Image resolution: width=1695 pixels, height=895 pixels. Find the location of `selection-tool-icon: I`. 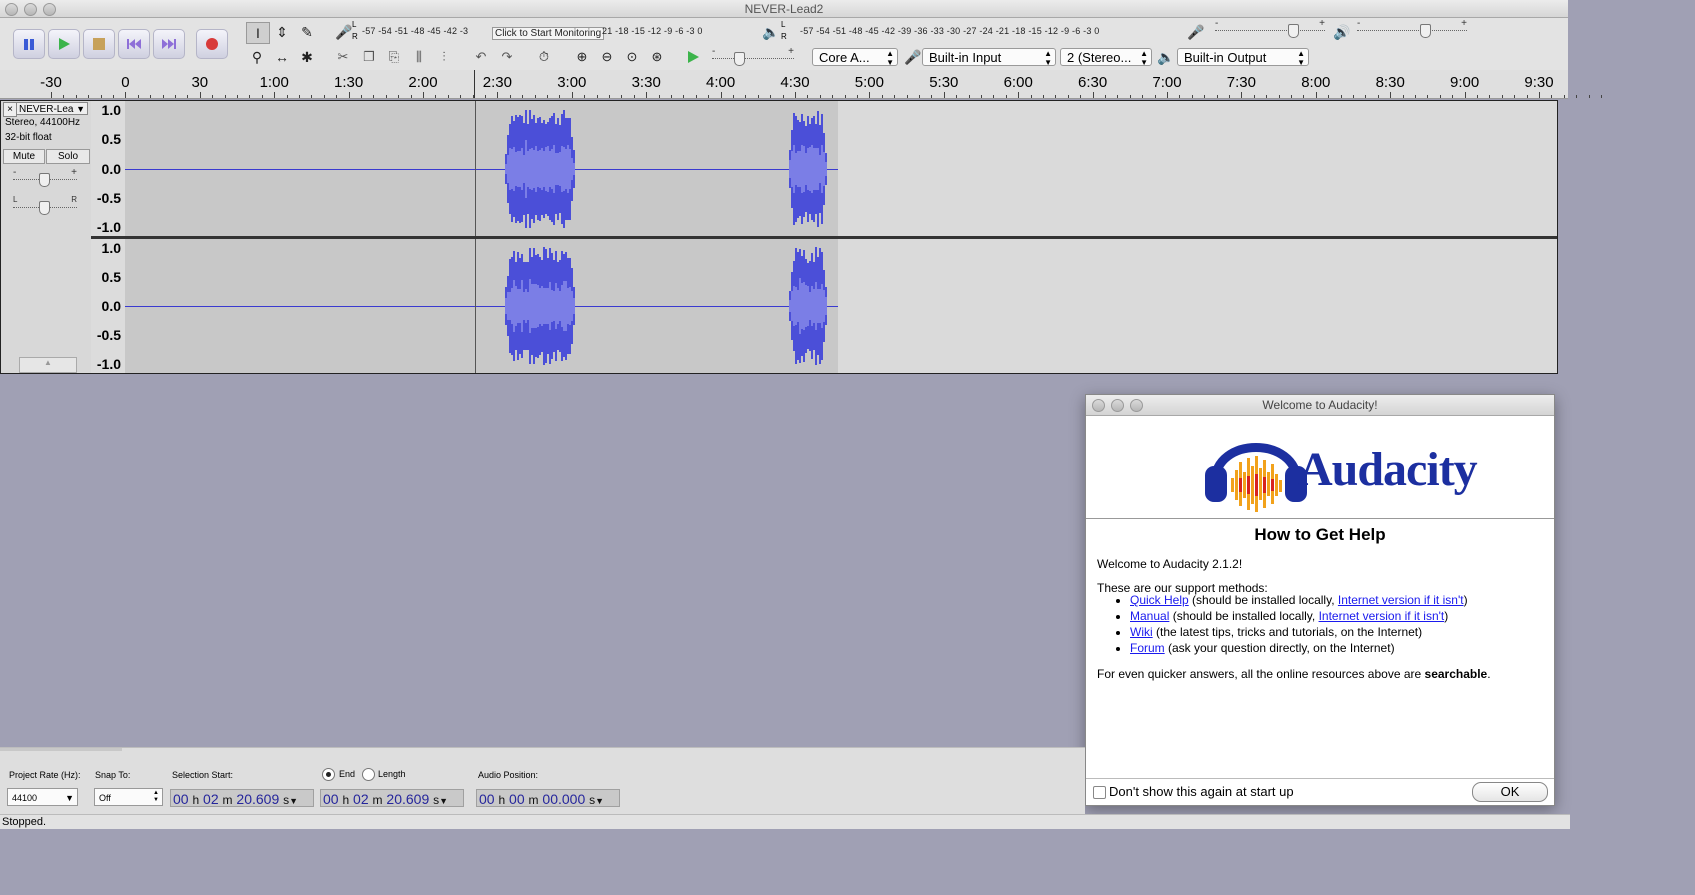

selection-tool-icon: I is located at coordinates (258, 33).